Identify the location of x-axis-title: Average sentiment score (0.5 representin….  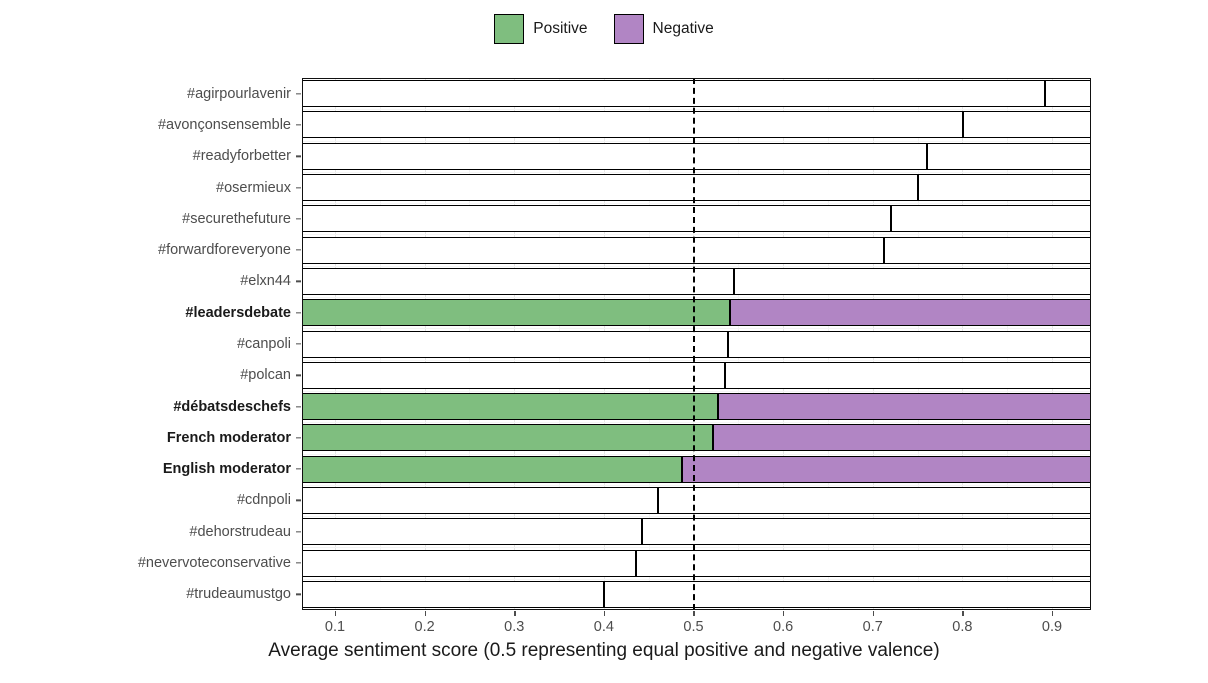
(604, 650).